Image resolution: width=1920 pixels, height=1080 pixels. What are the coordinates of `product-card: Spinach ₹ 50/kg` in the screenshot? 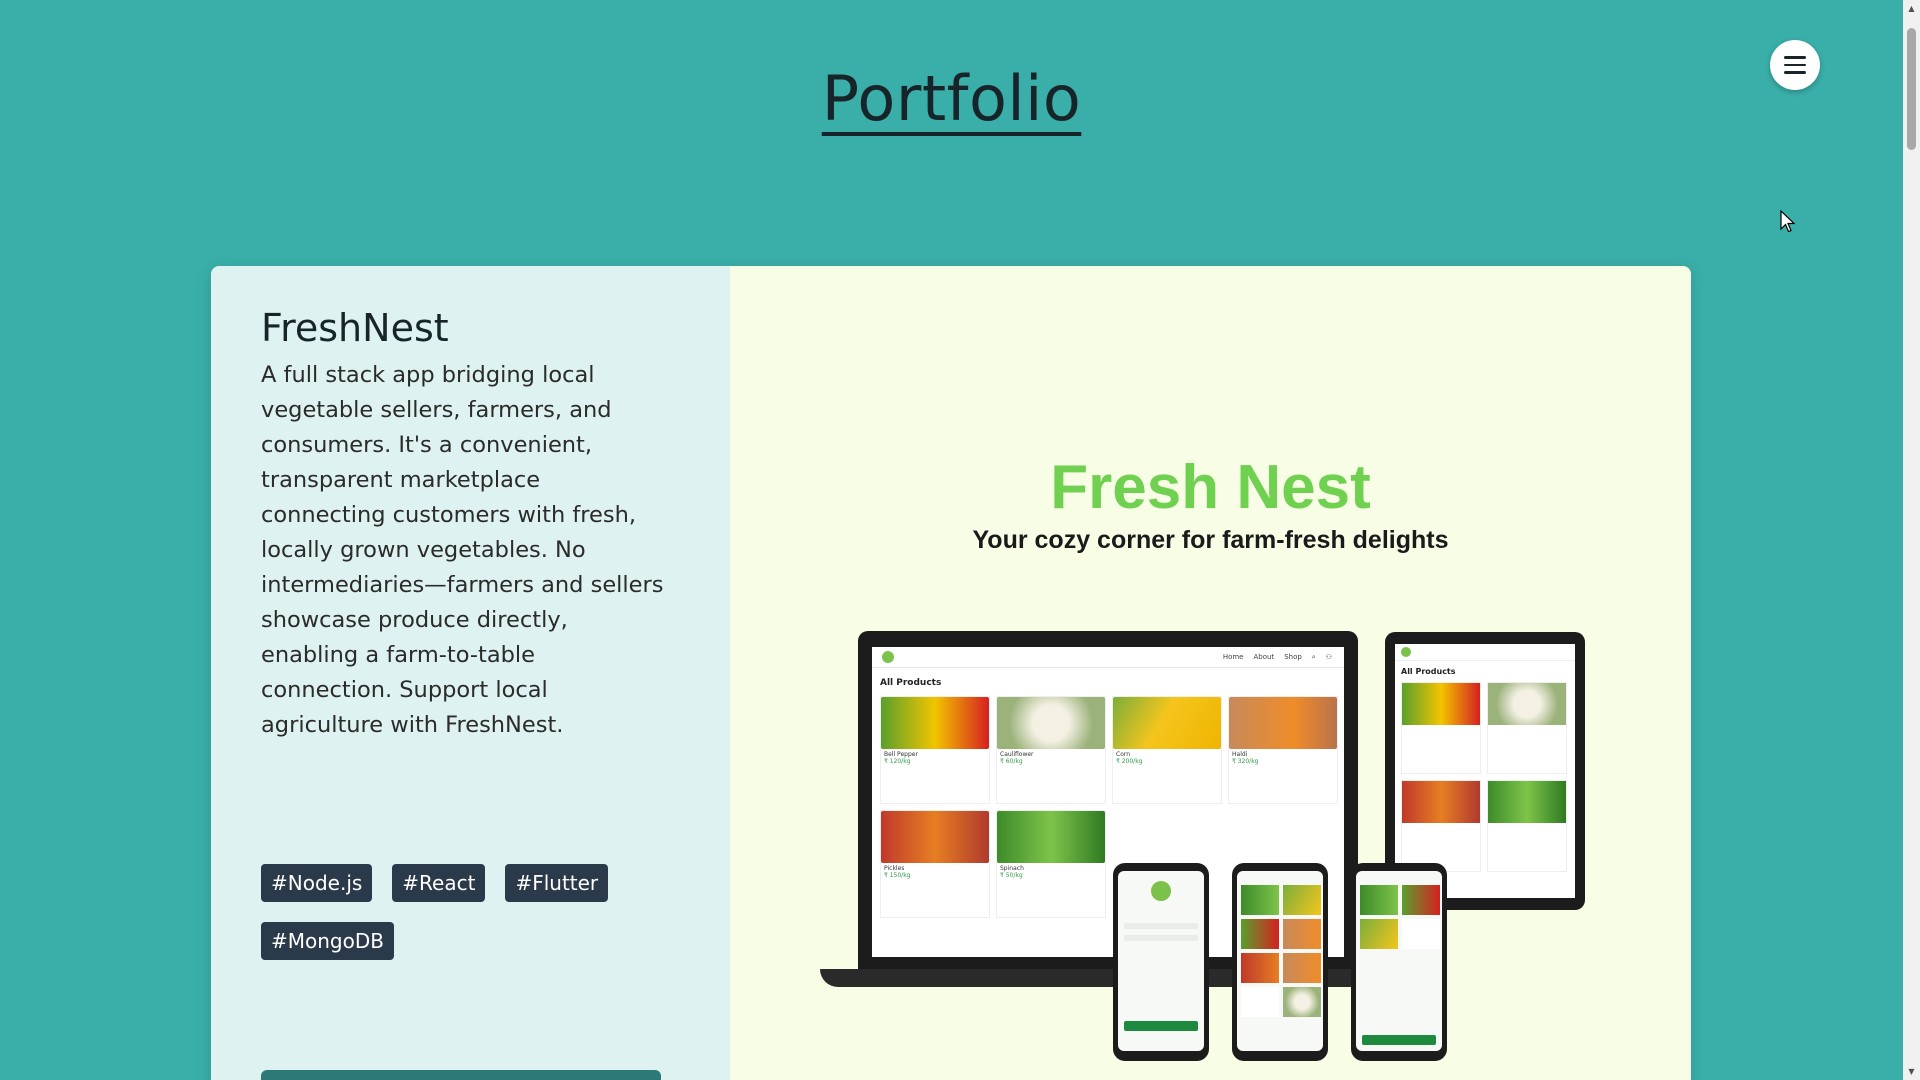 It's located at (1051, 864).